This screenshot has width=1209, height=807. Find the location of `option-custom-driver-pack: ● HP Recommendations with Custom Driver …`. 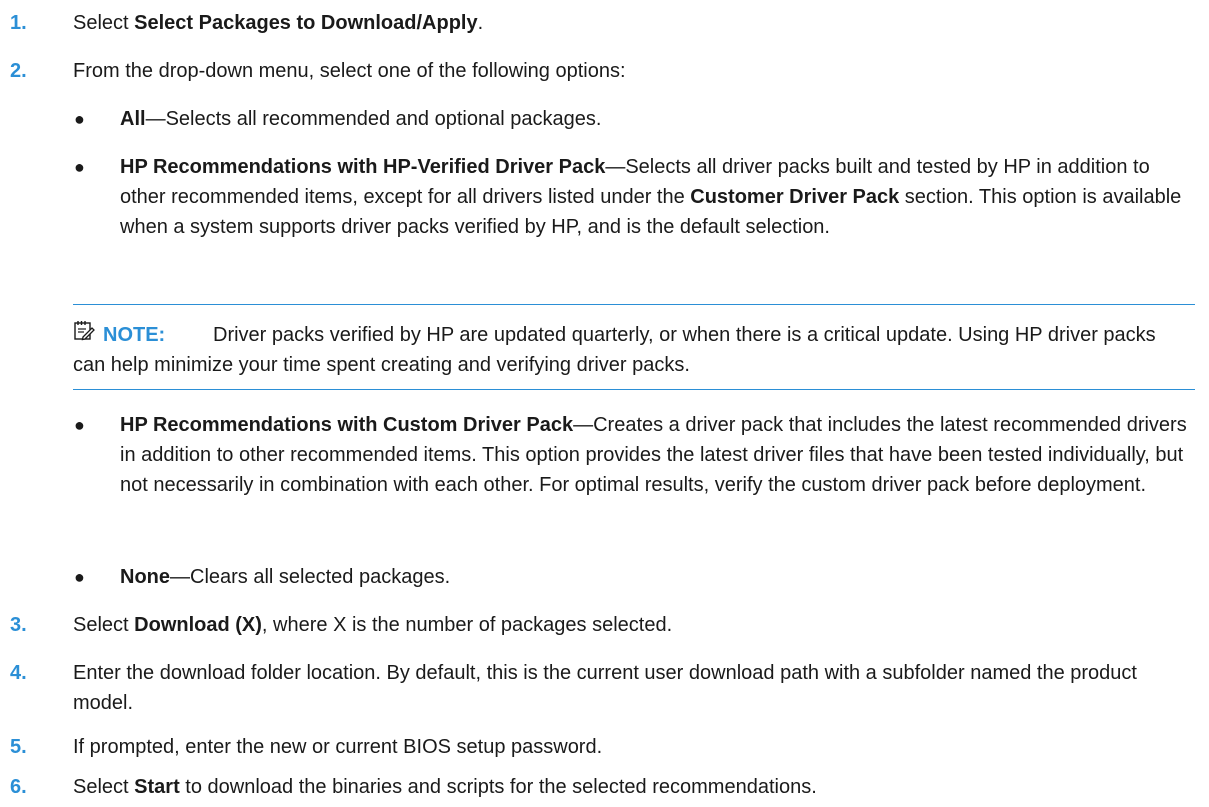

option-custom-driver-pack: ● HP Recommendations with Custom Driver … is located at coordinates (637, 455).